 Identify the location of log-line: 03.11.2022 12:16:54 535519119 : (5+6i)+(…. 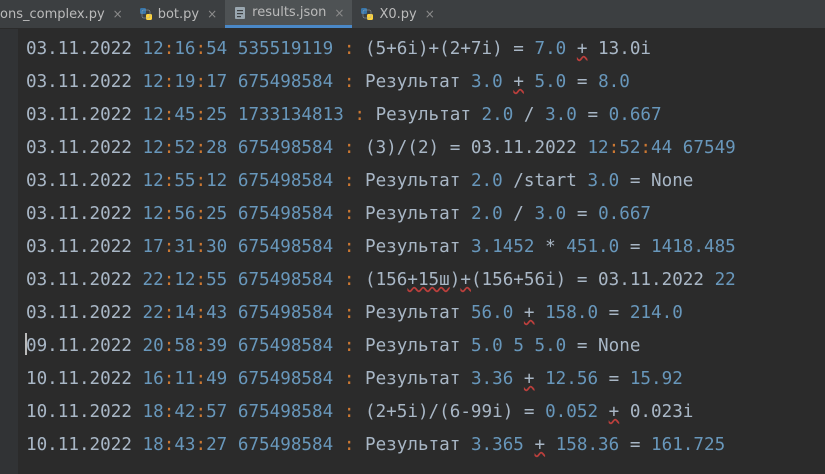
(338, 49).